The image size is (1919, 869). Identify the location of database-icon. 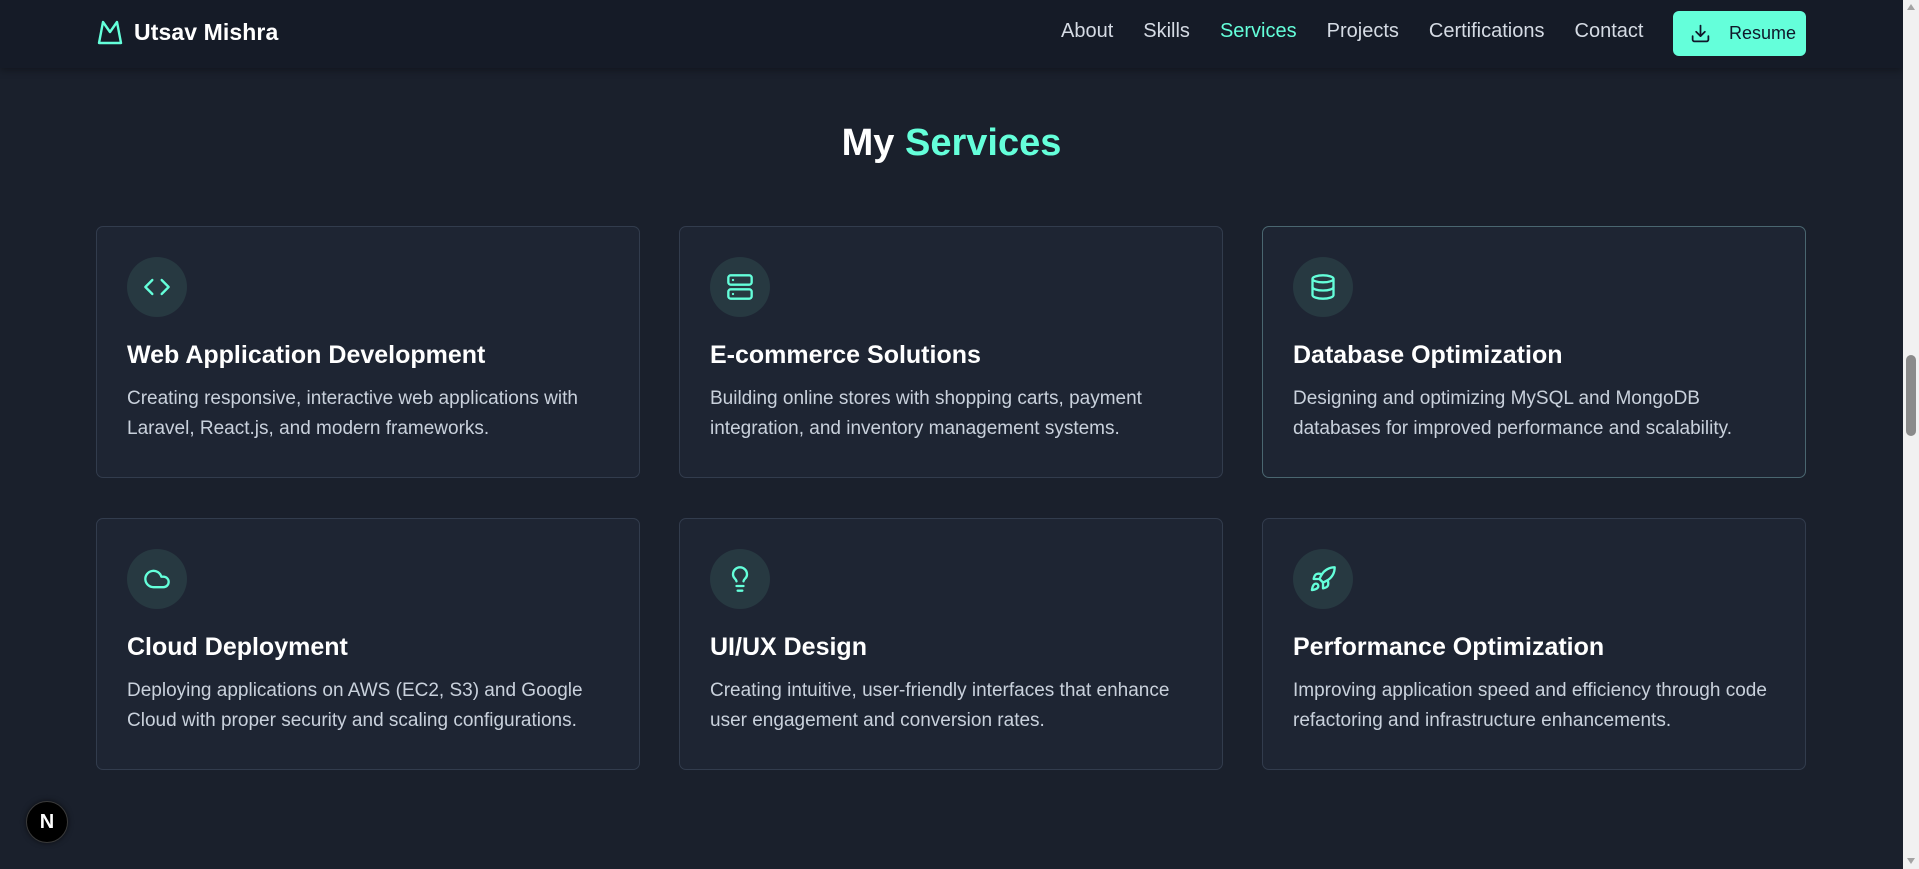
(1323, 287).